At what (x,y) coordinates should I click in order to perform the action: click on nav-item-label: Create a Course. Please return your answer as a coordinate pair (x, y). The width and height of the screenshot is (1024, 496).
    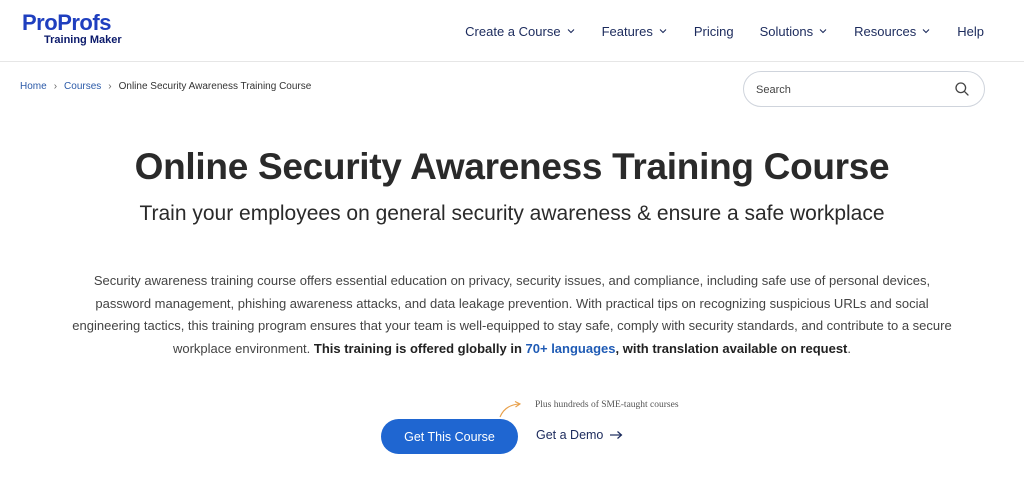
    Looking at the image, I should click on (513, 31).